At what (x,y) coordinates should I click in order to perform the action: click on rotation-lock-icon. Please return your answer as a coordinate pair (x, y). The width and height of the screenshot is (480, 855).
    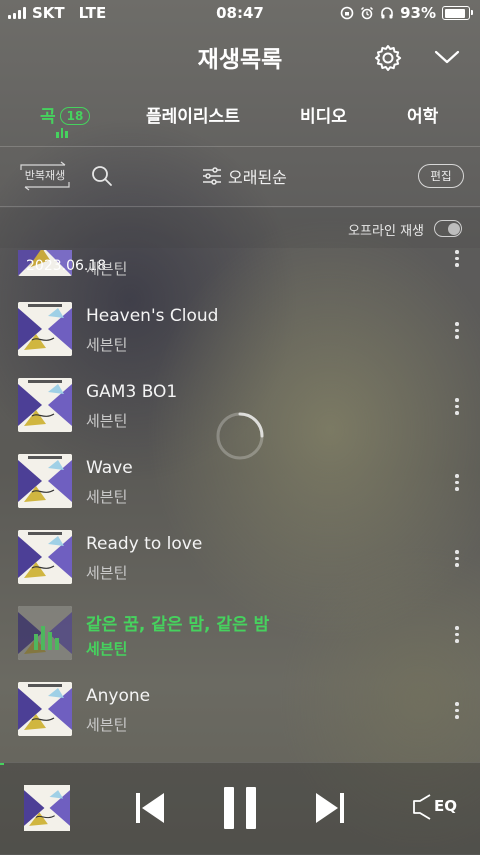
    Looking at the image, I should click on (347, 13).